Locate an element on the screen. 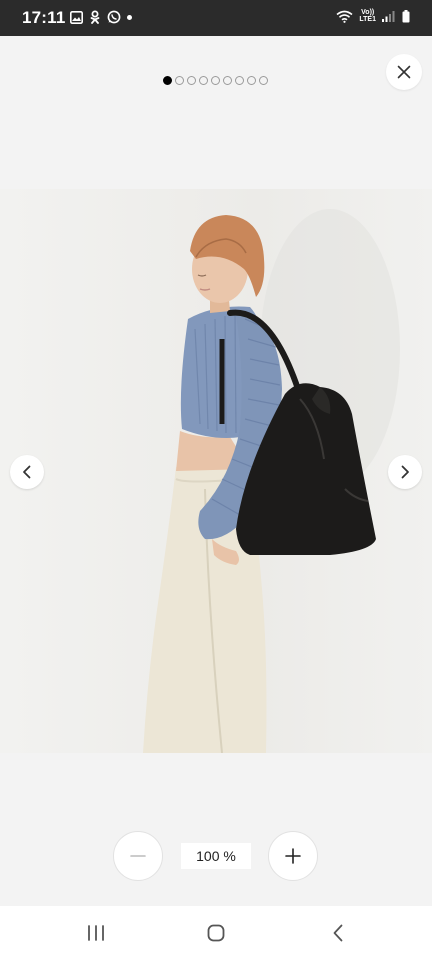 This screenshot has width=432, height=960. zoom-level: 100 % is located at coordinates (216, 856).